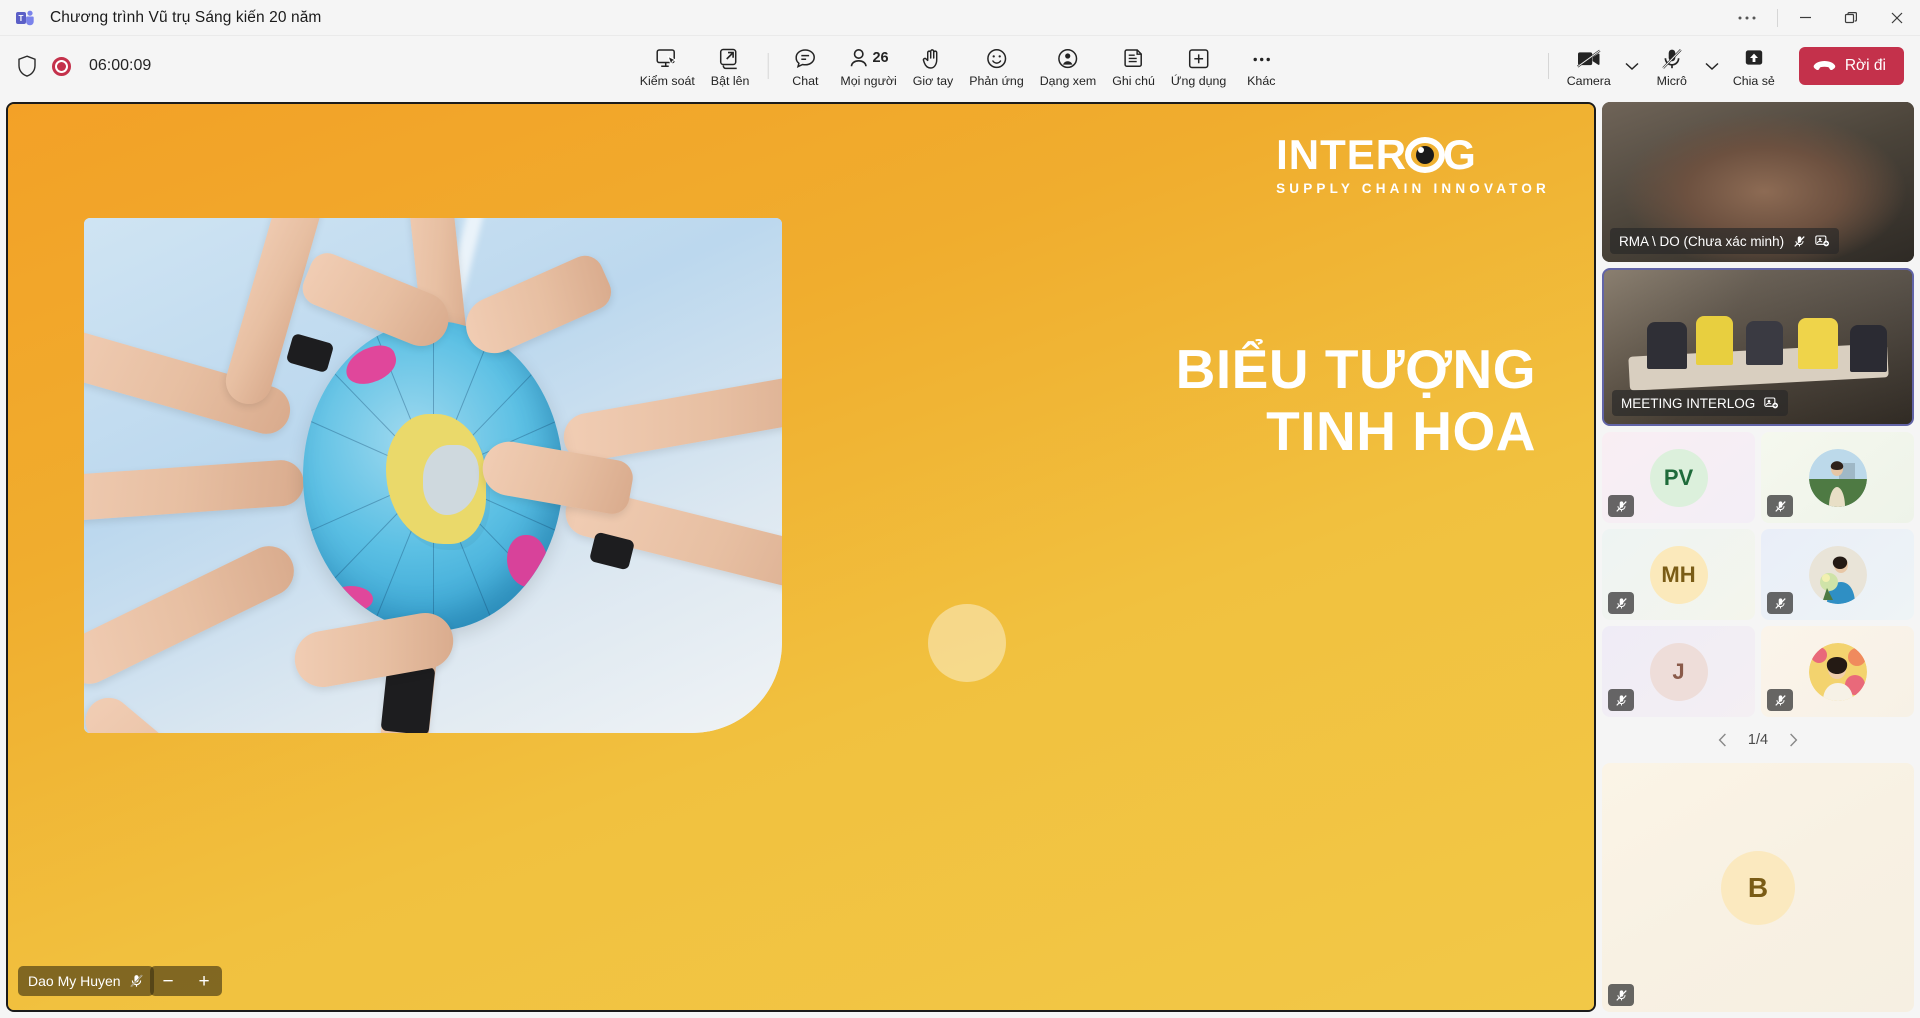 The image size is (1920, 1018). I want to click on participant-name: RMA \ DO (Chưa xác minh), so click(1702, 241).